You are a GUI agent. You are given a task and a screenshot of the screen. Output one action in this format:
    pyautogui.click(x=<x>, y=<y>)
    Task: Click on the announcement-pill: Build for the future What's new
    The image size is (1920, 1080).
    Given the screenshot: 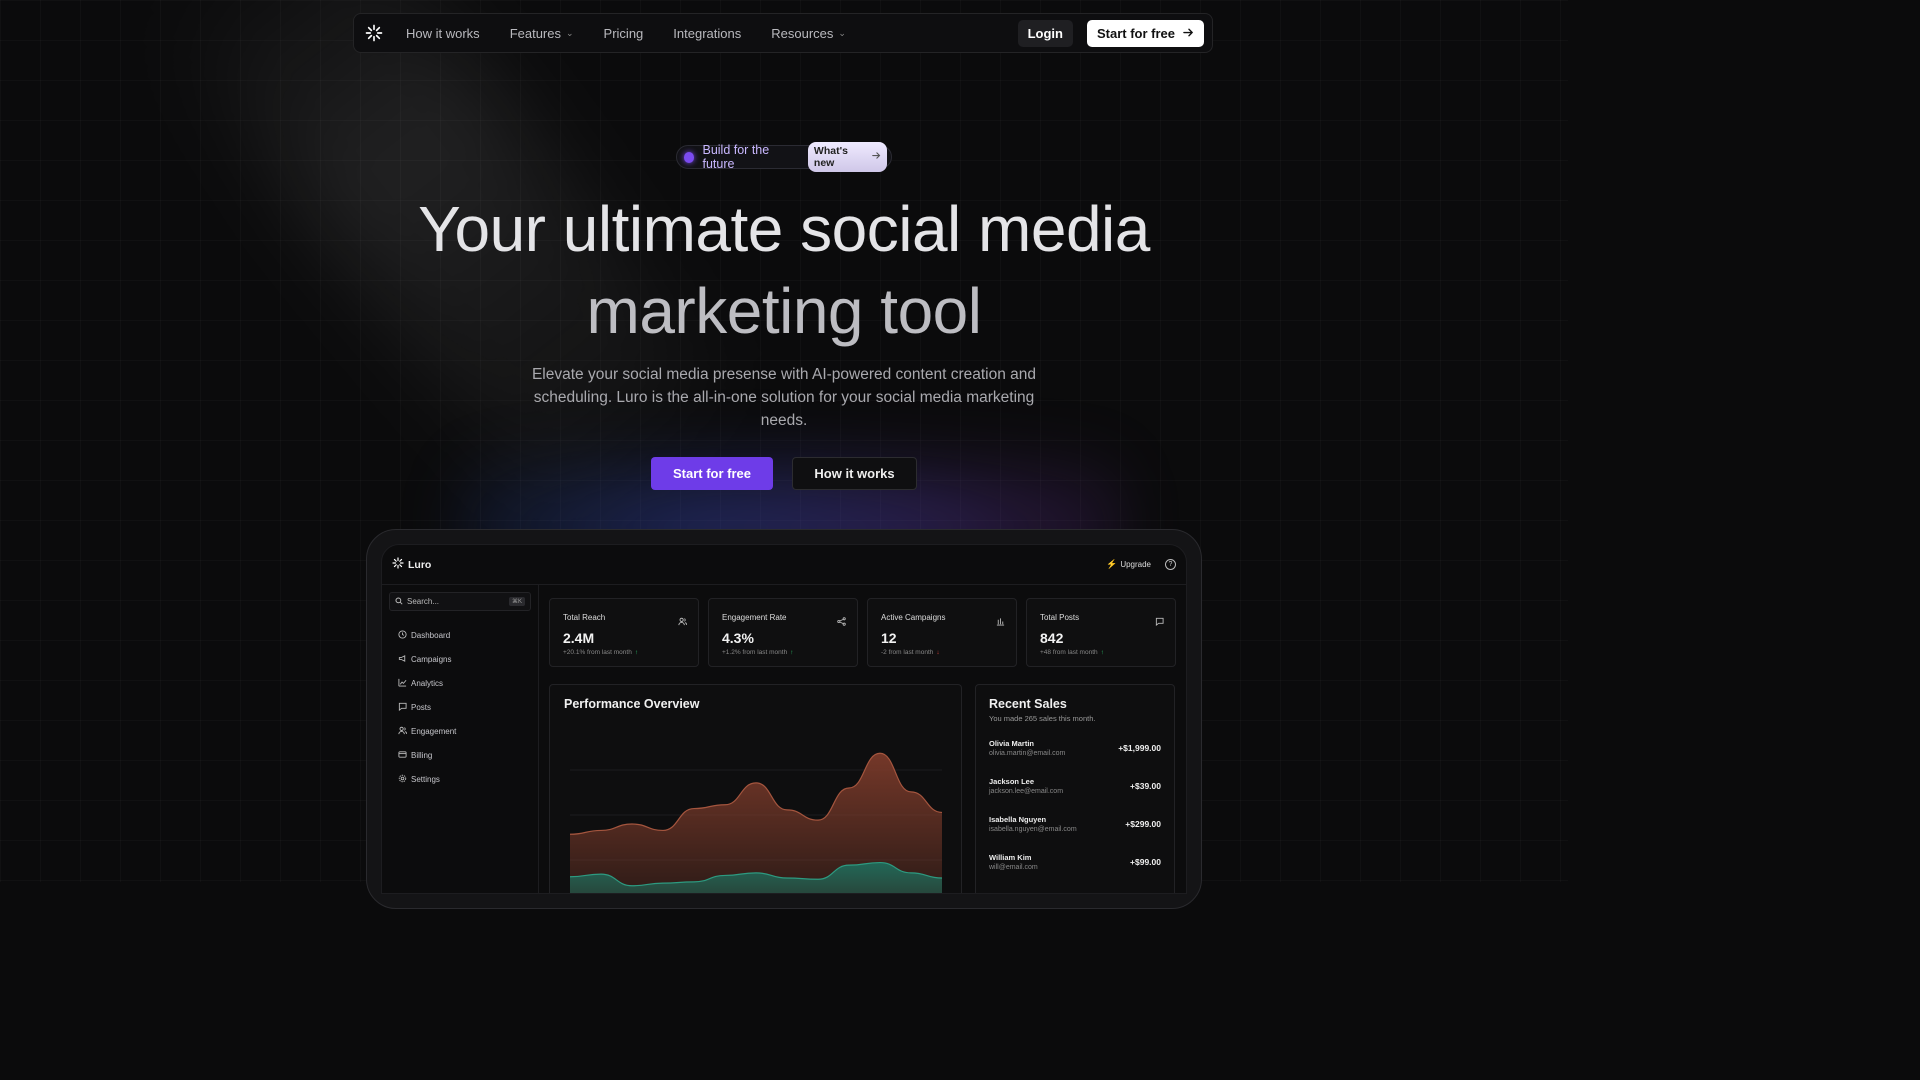 What is the action you would take?
    pyautogui.click(x=784, y=157)
    